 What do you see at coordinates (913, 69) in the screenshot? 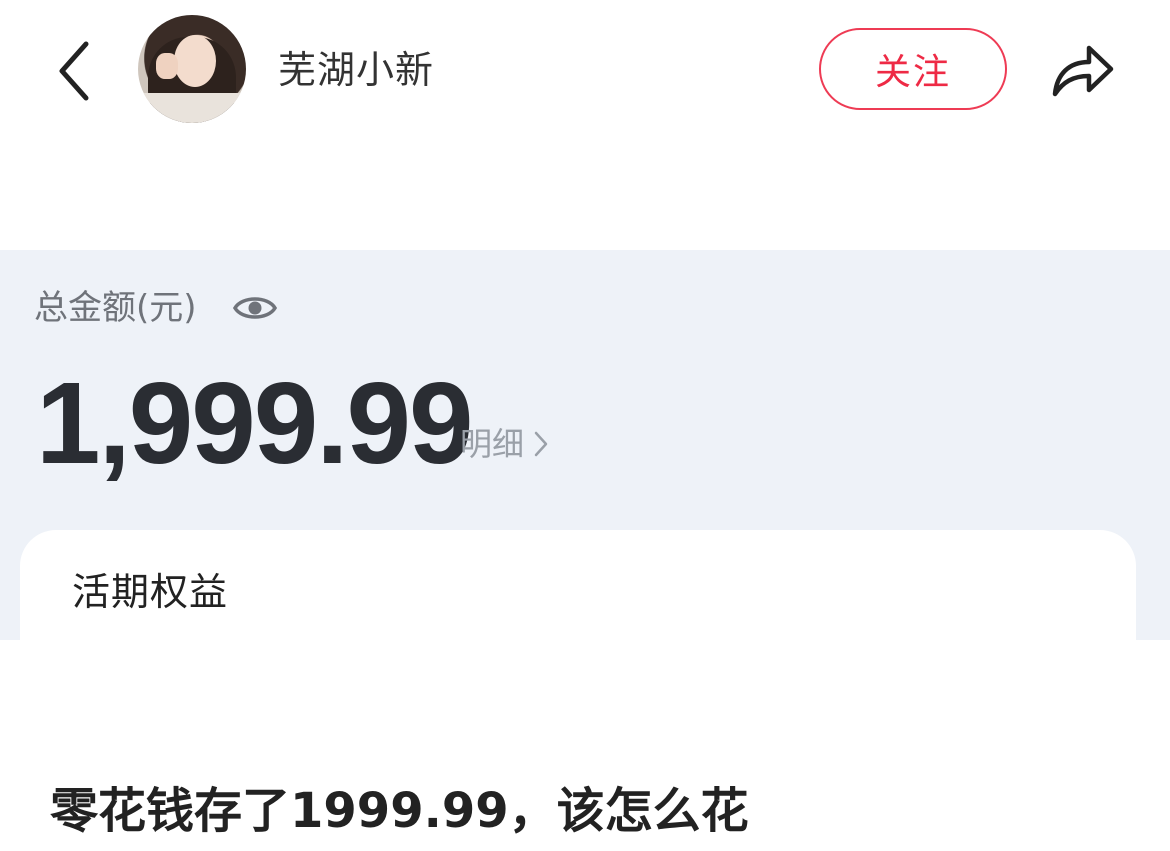
I see `follow-button: 关注` at bounding box center [913, 69].